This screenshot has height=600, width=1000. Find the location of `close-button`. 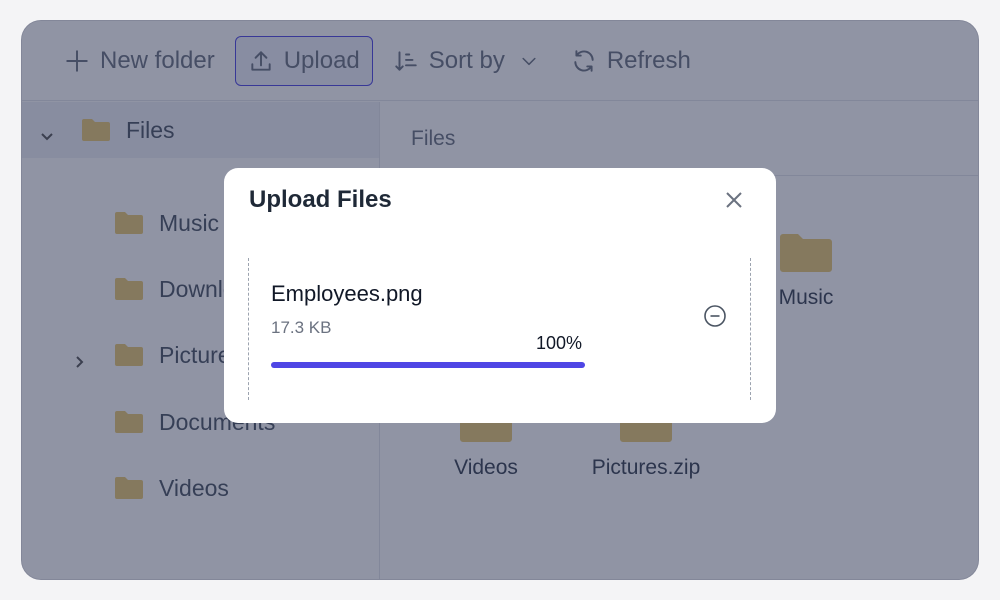

close-button is located at coordinates (734, 200).